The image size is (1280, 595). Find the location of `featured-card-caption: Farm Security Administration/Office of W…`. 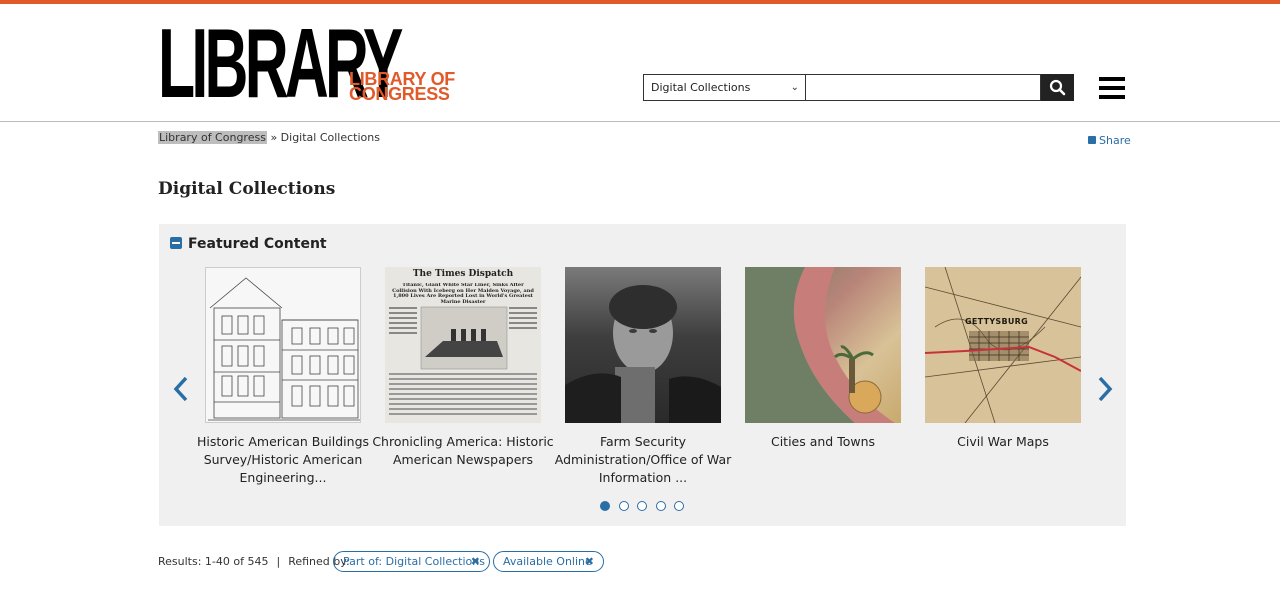

featured-card-caption: Farm Security Administration/Office of W… is located at coordinates (643, 460).